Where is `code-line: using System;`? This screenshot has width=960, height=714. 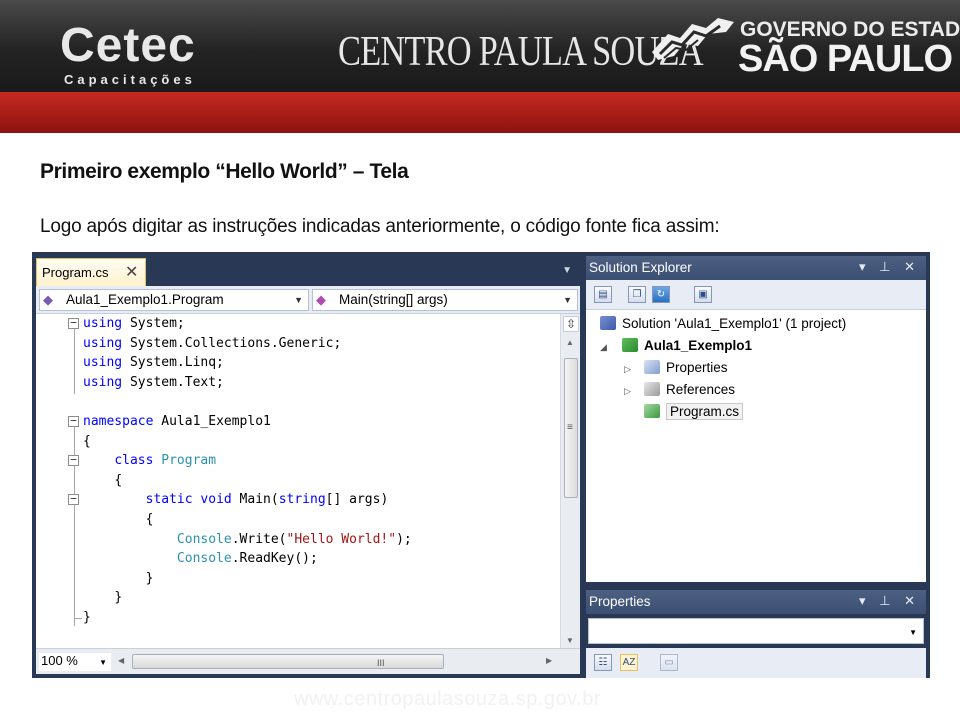 code-line: using System; is located at coordinates (134, 323).